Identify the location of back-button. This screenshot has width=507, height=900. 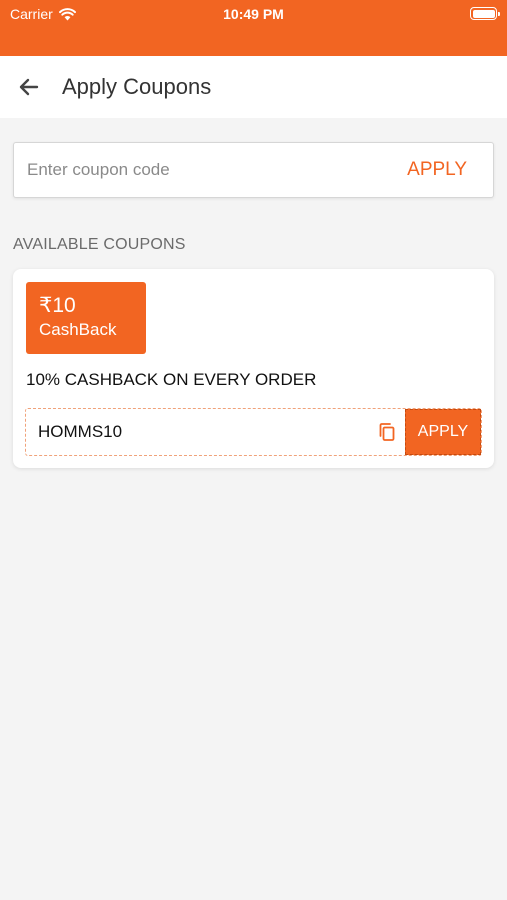
(29, 87).